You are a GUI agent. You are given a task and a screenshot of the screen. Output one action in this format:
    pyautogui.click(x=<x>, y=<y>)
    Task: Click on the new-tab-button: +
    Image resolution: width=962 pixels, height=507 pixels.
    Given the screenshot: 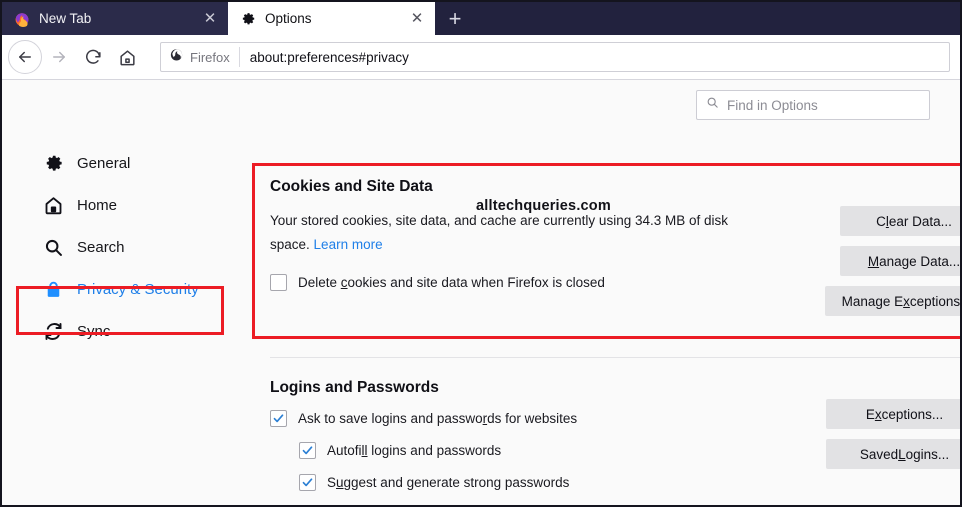 What is the action you would take?
    pyautogui.click(x=455, y=18)
    